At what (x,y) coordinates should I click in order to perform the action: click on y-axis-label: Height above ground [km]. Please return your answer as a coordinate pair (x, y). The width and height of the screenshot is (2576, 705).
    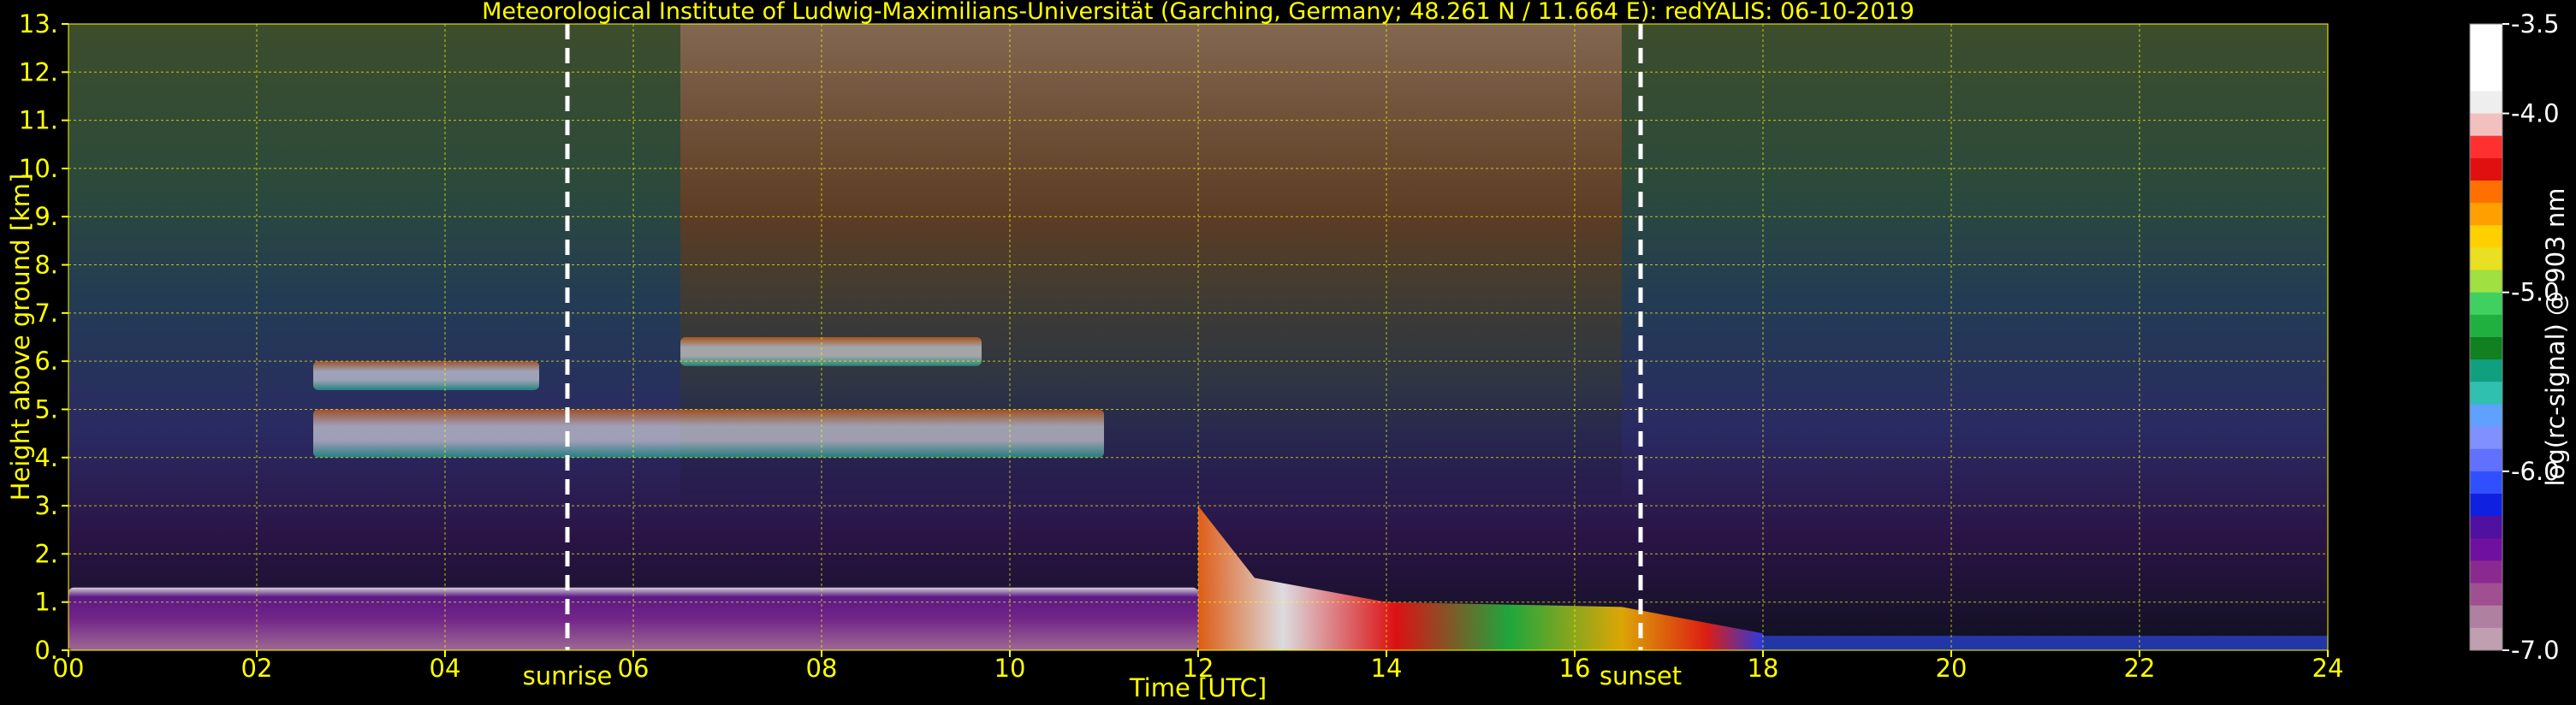
    Looking at the image, I should click on (20, 337).